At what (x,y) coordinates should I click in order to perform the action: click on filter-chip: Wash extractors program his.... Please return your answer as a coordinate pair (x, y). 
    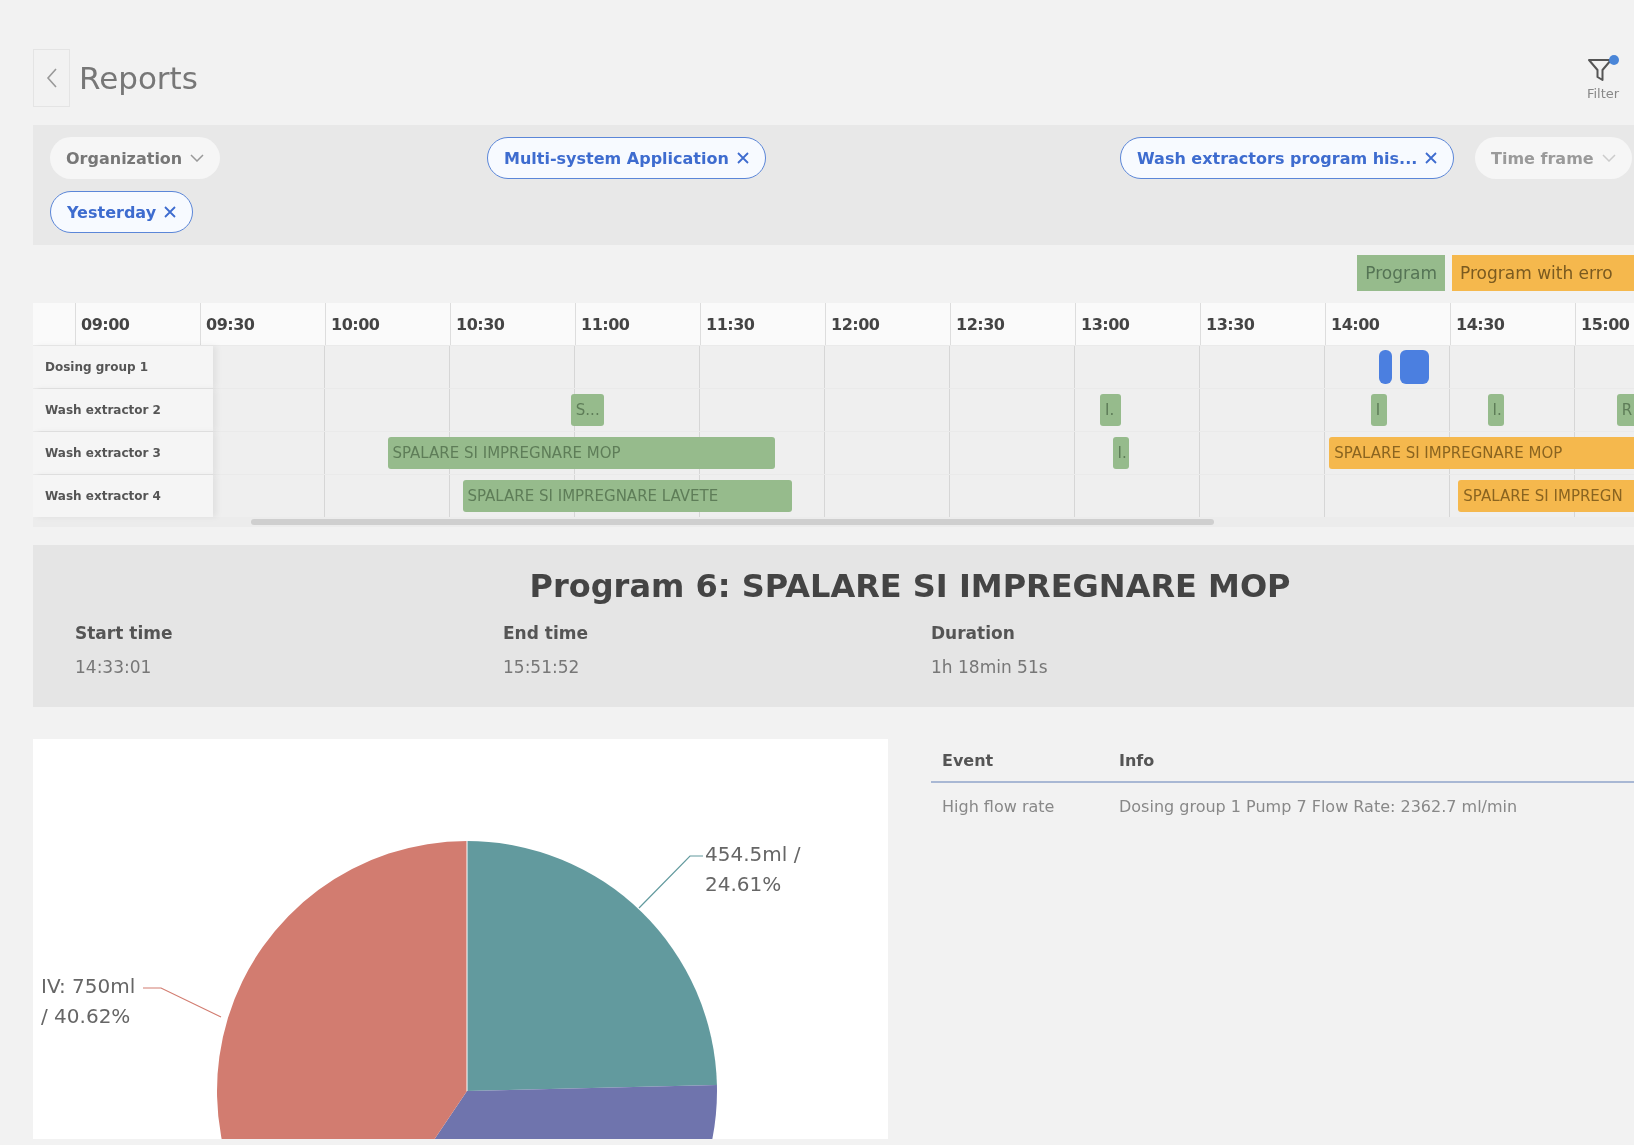
    Looking at the image, I should click on (1287, 158).